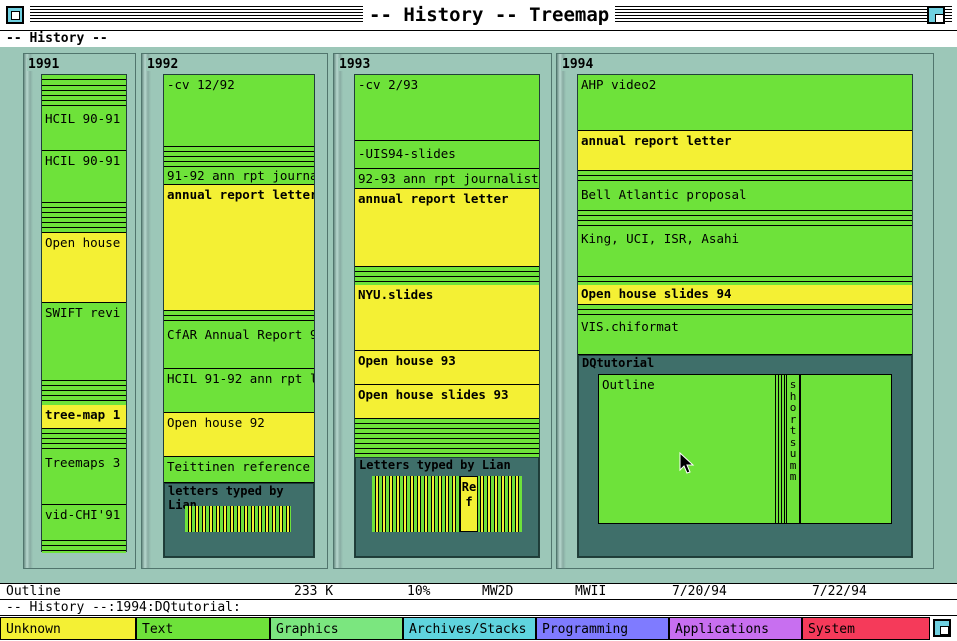 This screenshot has width=957, height=641. I want to click on year-label: 1993, so click(355, 64).